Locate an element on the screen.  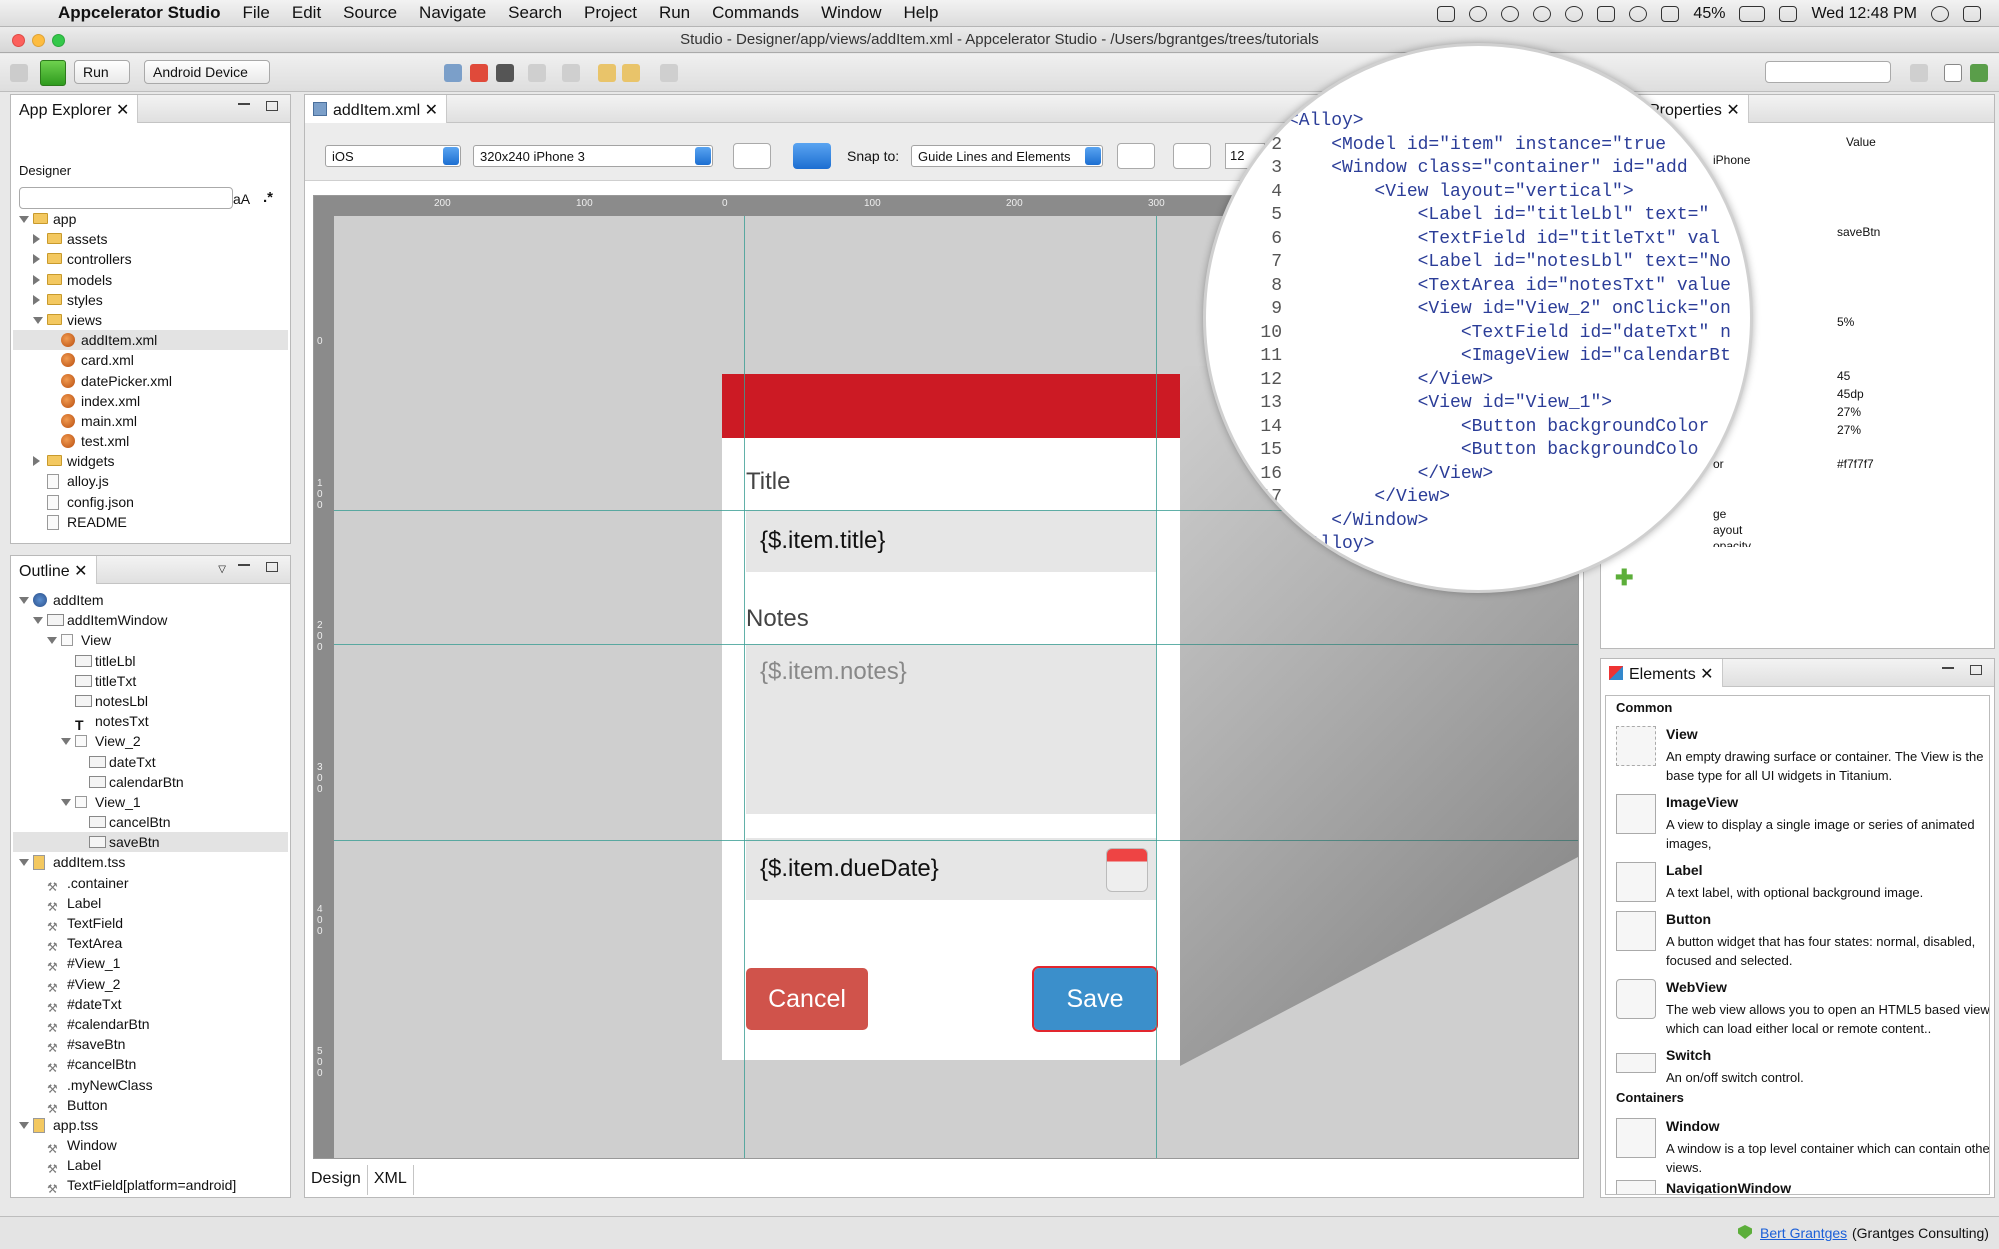
tree-row: main.xml is located at coordinates (150, 421).